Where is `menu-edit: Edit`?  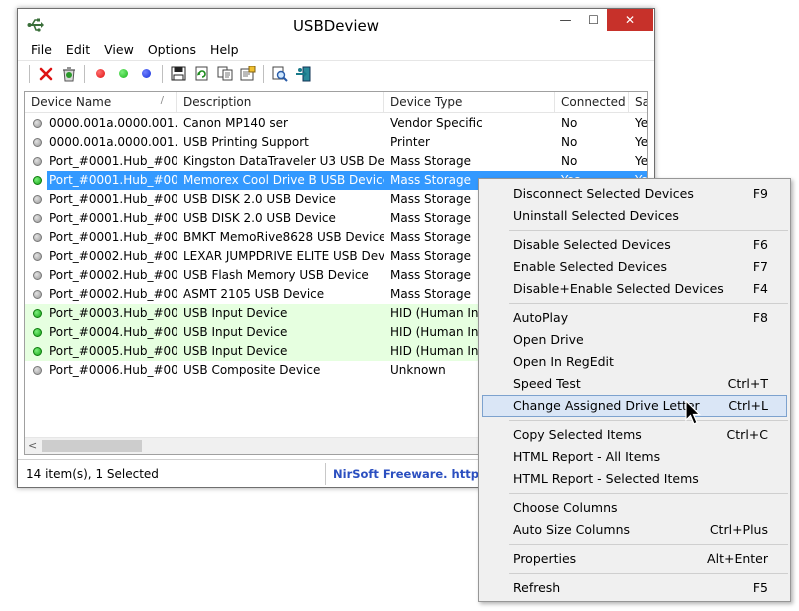 menu-edit: Edit is located at coordinates (78, 50).